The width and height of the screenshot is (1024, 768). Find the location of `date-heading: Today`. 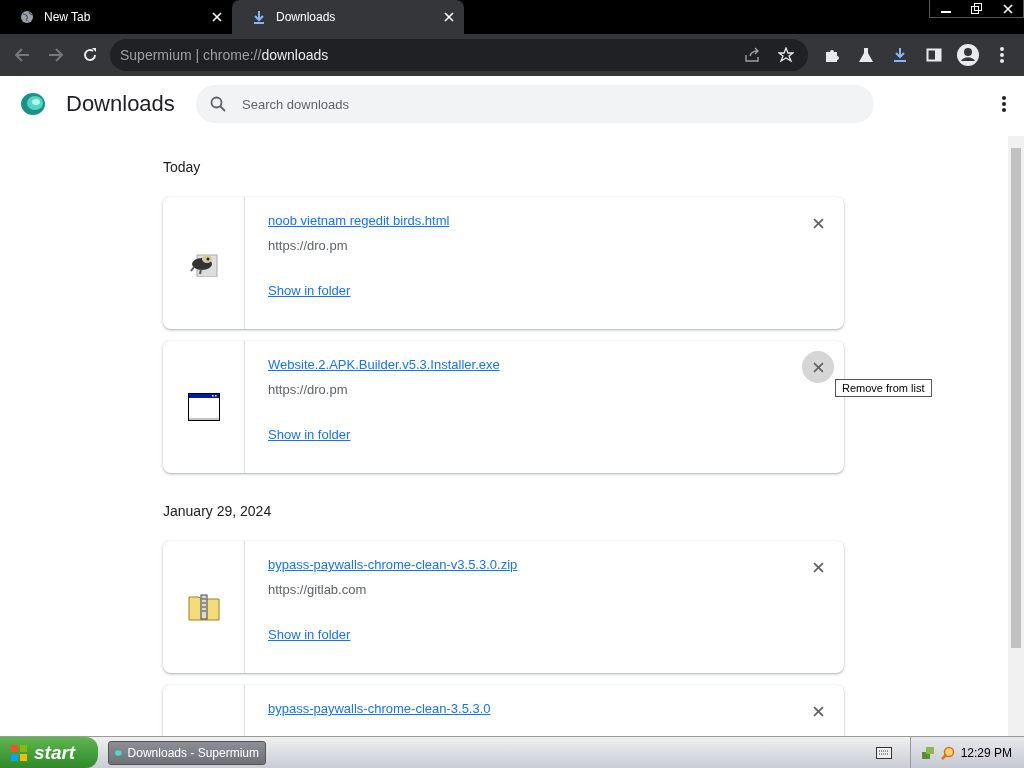

date-heading: Today is located at coordinates (182, 168).